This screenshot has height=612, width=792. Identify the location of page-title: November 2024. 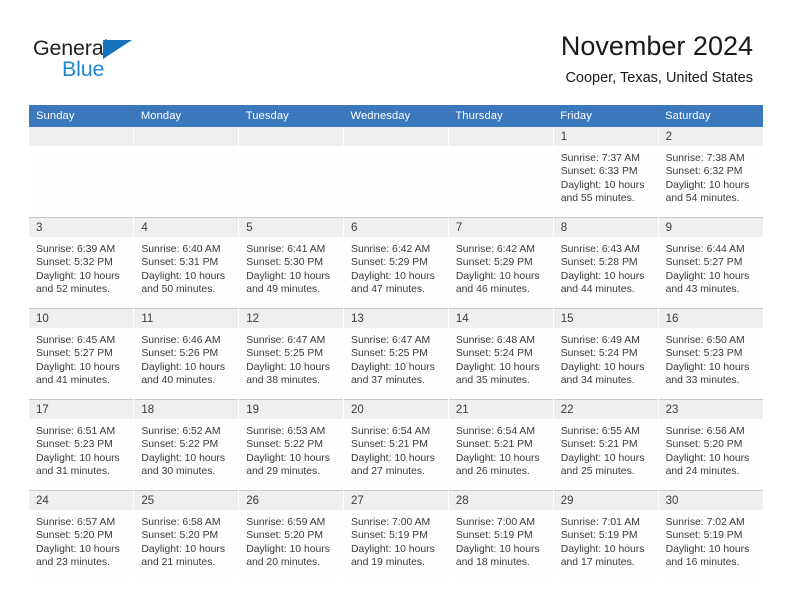
(656, 46).